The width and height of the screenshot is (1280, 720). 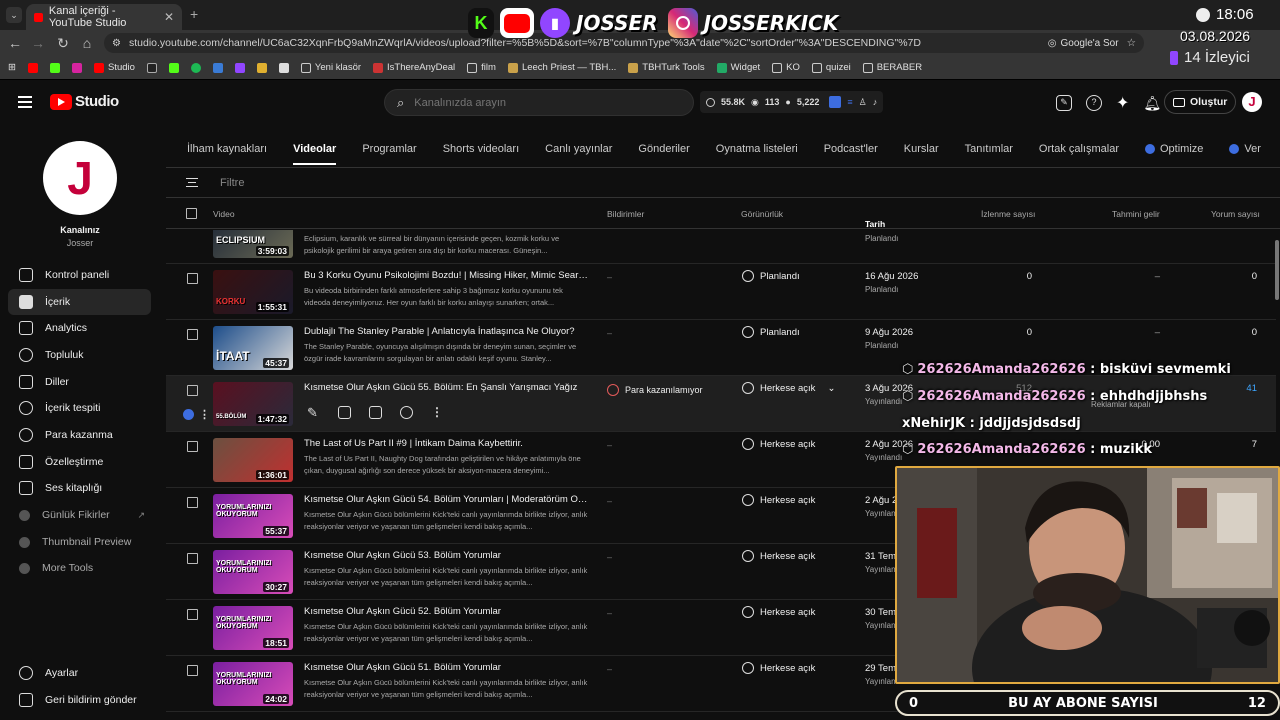 What do you see at coordinates (1174, 149) in the screenshot?
I see `tab-optimize: Optimize` at bounding box center [1174, 149].